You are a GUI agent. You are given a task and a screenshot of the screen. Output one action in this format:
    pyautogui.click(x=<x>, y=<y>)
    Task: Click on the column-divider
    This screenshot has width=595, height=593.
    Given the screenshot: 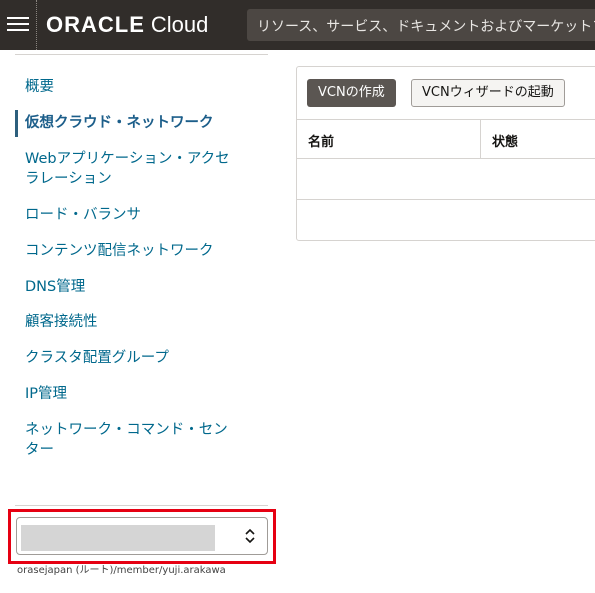 What is the action you would take?
    pyautogui.click(x=480, y=139)
    